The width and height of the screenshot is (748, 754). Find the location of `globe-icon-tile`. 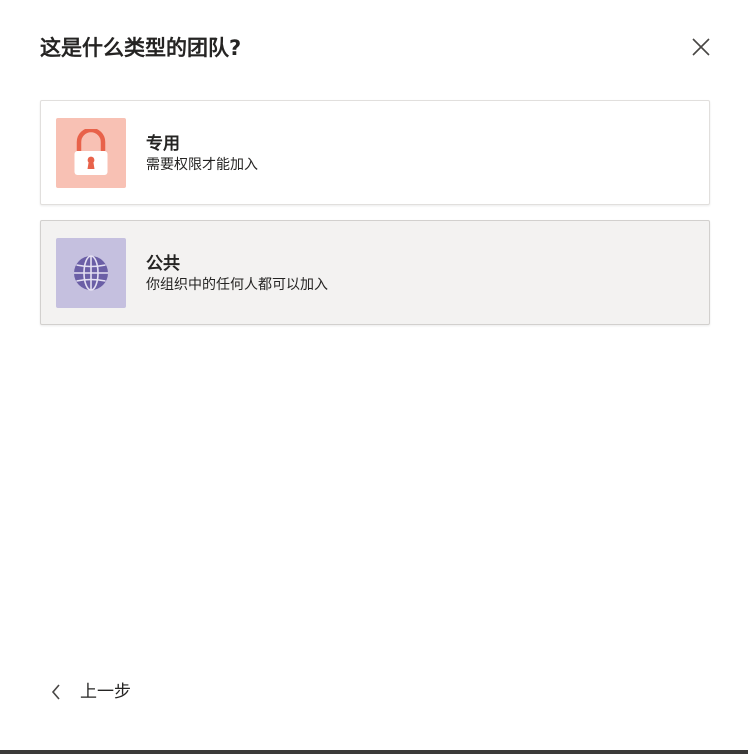

globe-icon-tile is located at coordinates (91, 273).